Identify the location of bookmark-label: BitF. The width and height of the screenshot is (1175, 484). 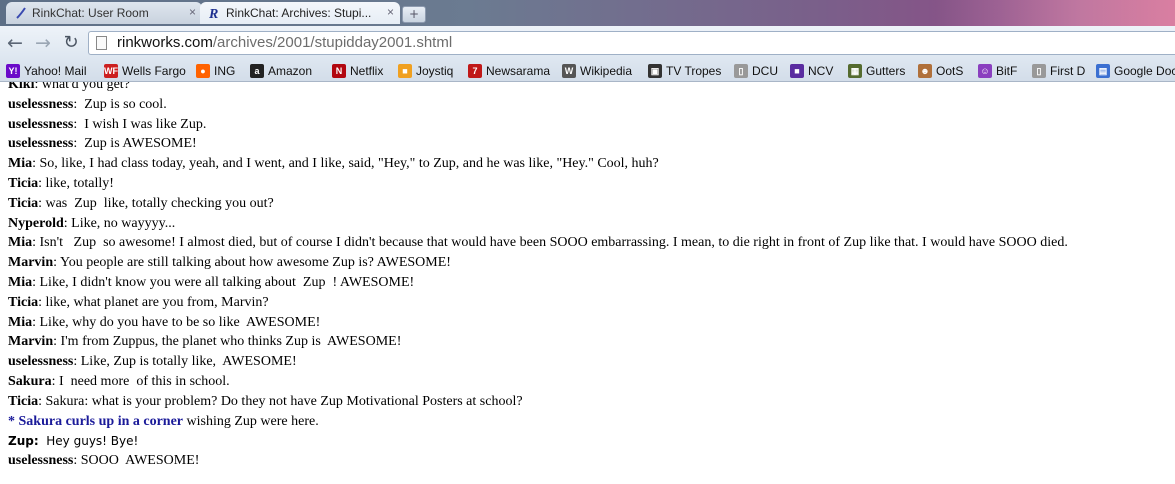
(1007, 71).